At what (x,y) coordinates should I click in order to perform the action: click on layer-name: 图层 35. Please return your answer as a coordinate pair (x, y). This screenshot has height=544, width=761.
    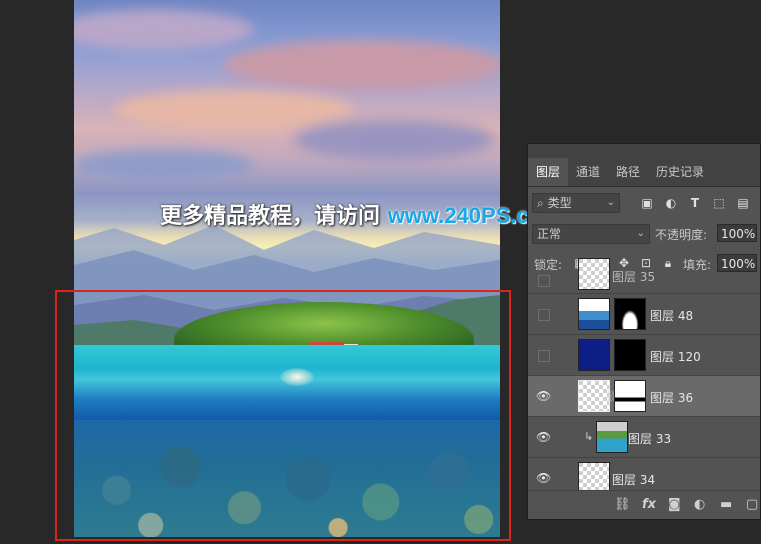
    Looking at the image, I should click on (634, 277).